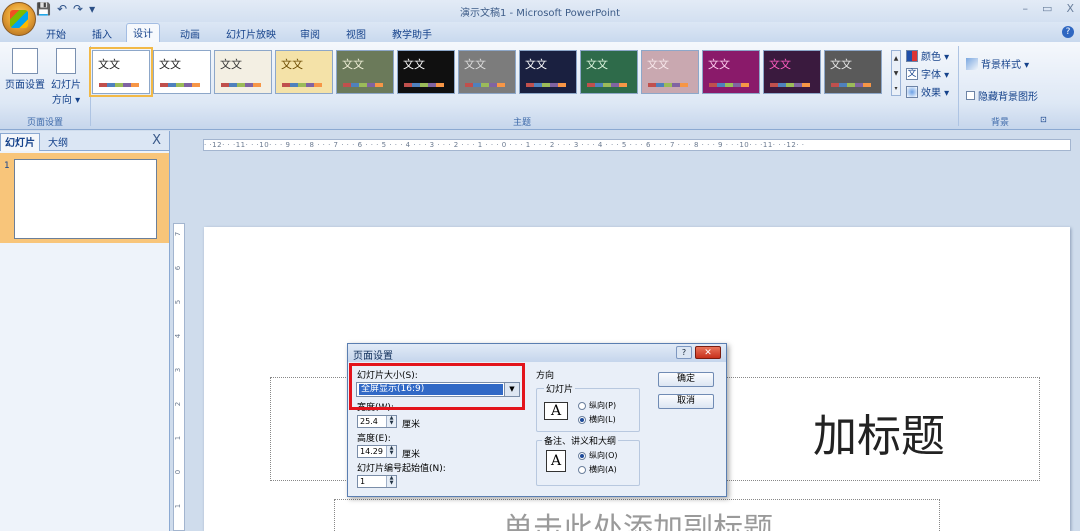 Image resolution: width=1080 pixels, height=531 pixels. What do you see at coordinates (371, 451) in the screenshot?
I see `height-value: 14.29` at bounding box center [371, 451].